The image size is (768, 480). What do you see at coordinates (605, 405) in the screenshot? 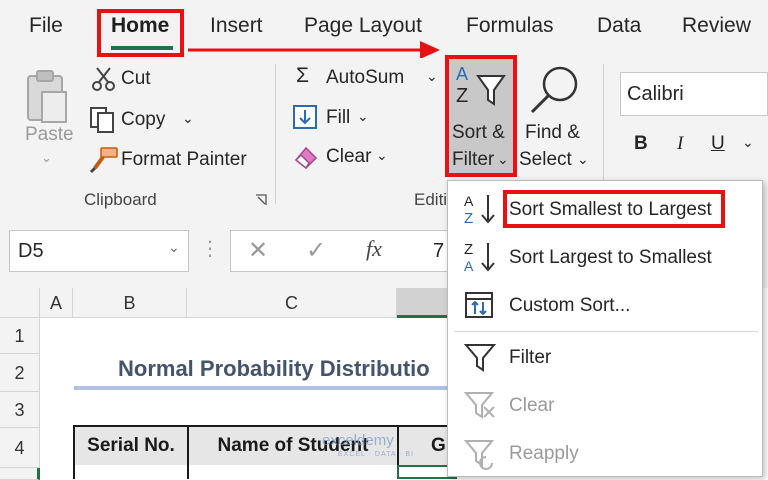
I see `menu-item-clear: Clear` at bounding box center [605, 405].